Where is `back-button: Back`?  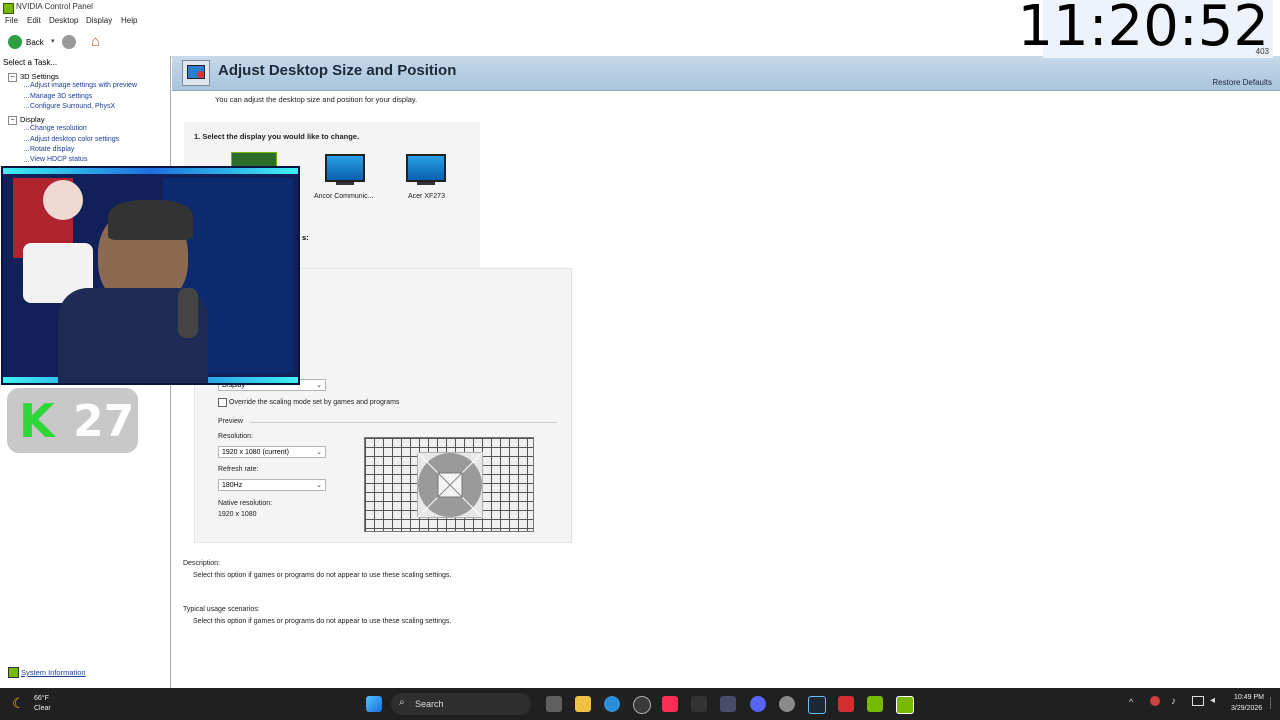 back-button: Back is located at coordinates (35, 42).